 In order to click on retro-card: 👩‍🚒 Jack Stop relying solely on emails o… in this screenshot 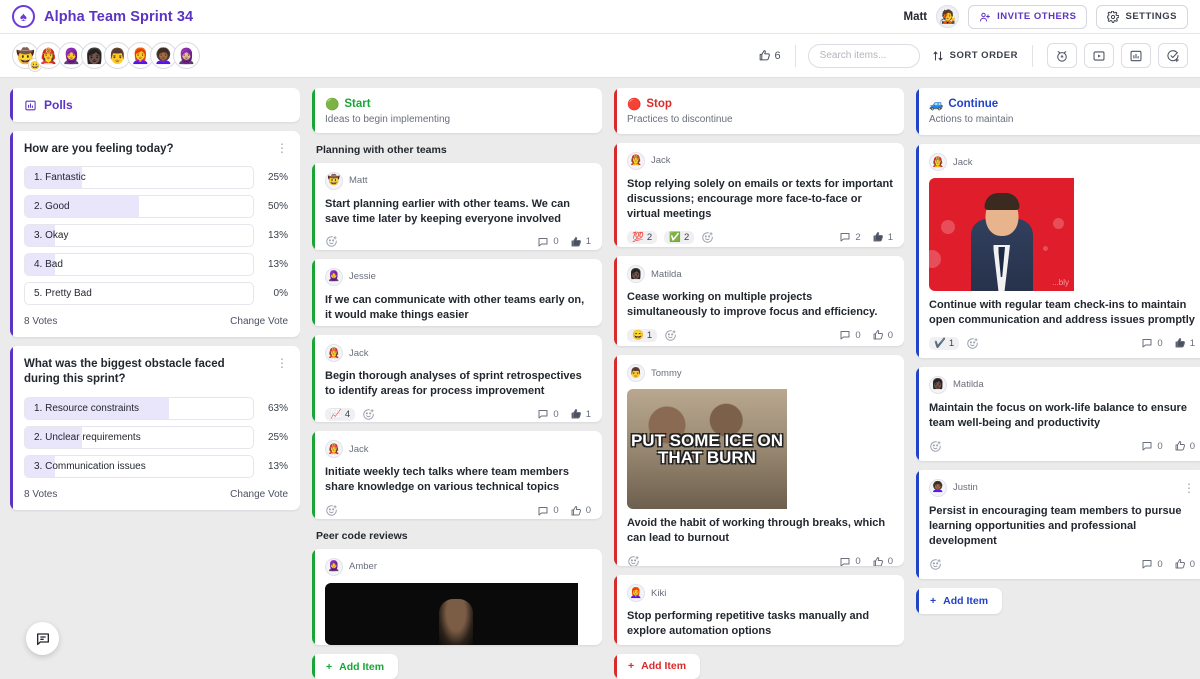, I will do `click(759, 195)`.